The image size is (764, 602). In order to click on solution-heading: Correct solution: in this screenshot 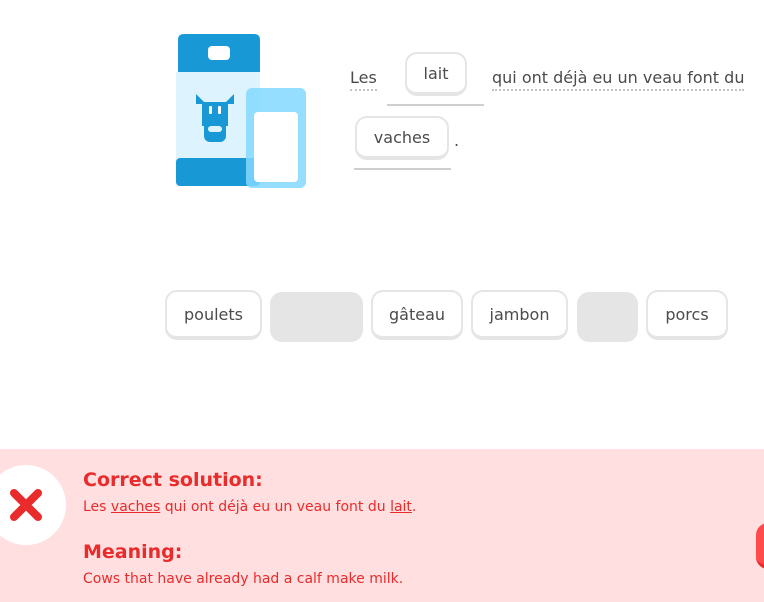, I will do `click(173, 480)`.